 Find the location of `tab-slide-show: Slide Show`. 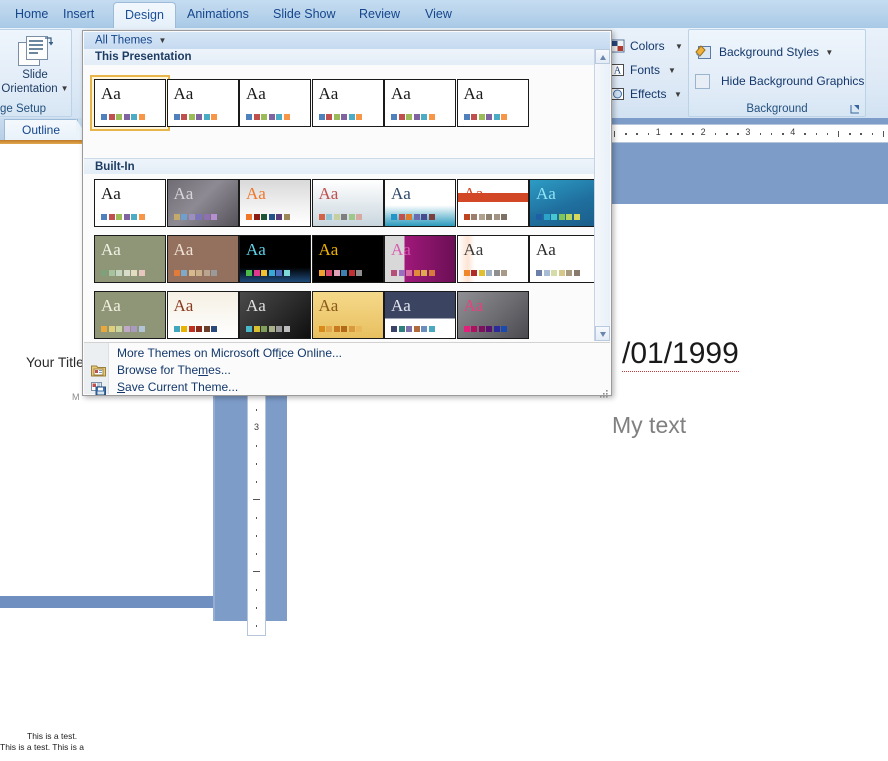

tab-slide-show: Slide Show is located at coordinates (304, 15).